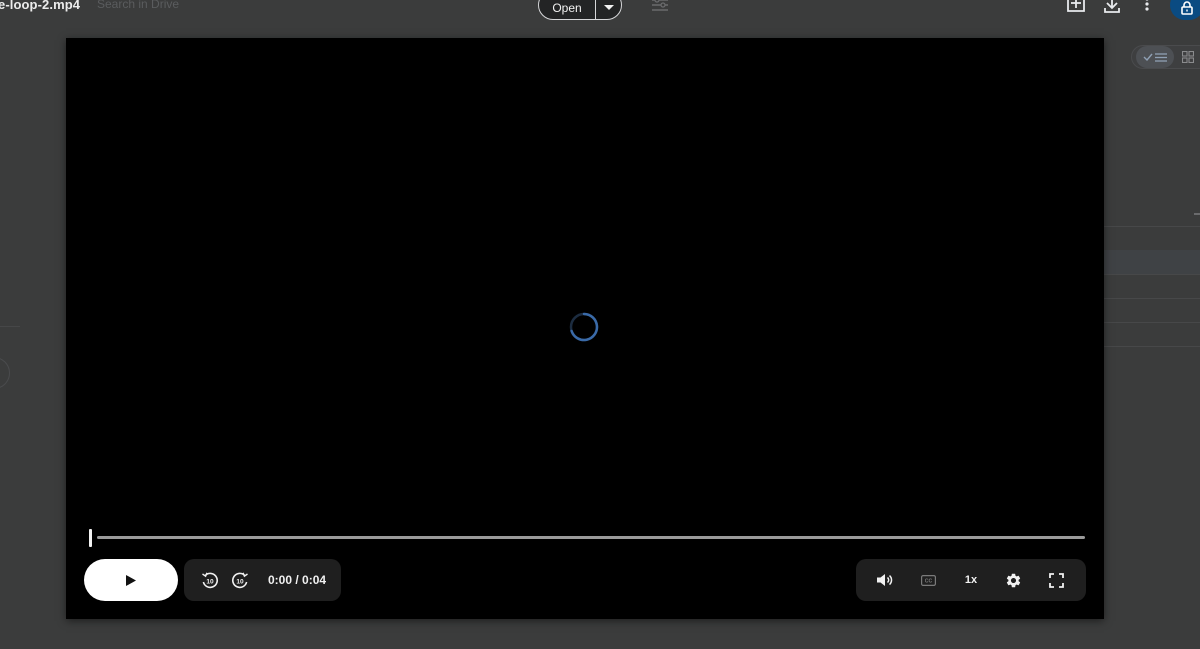 The image size is (1200, 649). I want to click on filter-icon, so click(660, 8).